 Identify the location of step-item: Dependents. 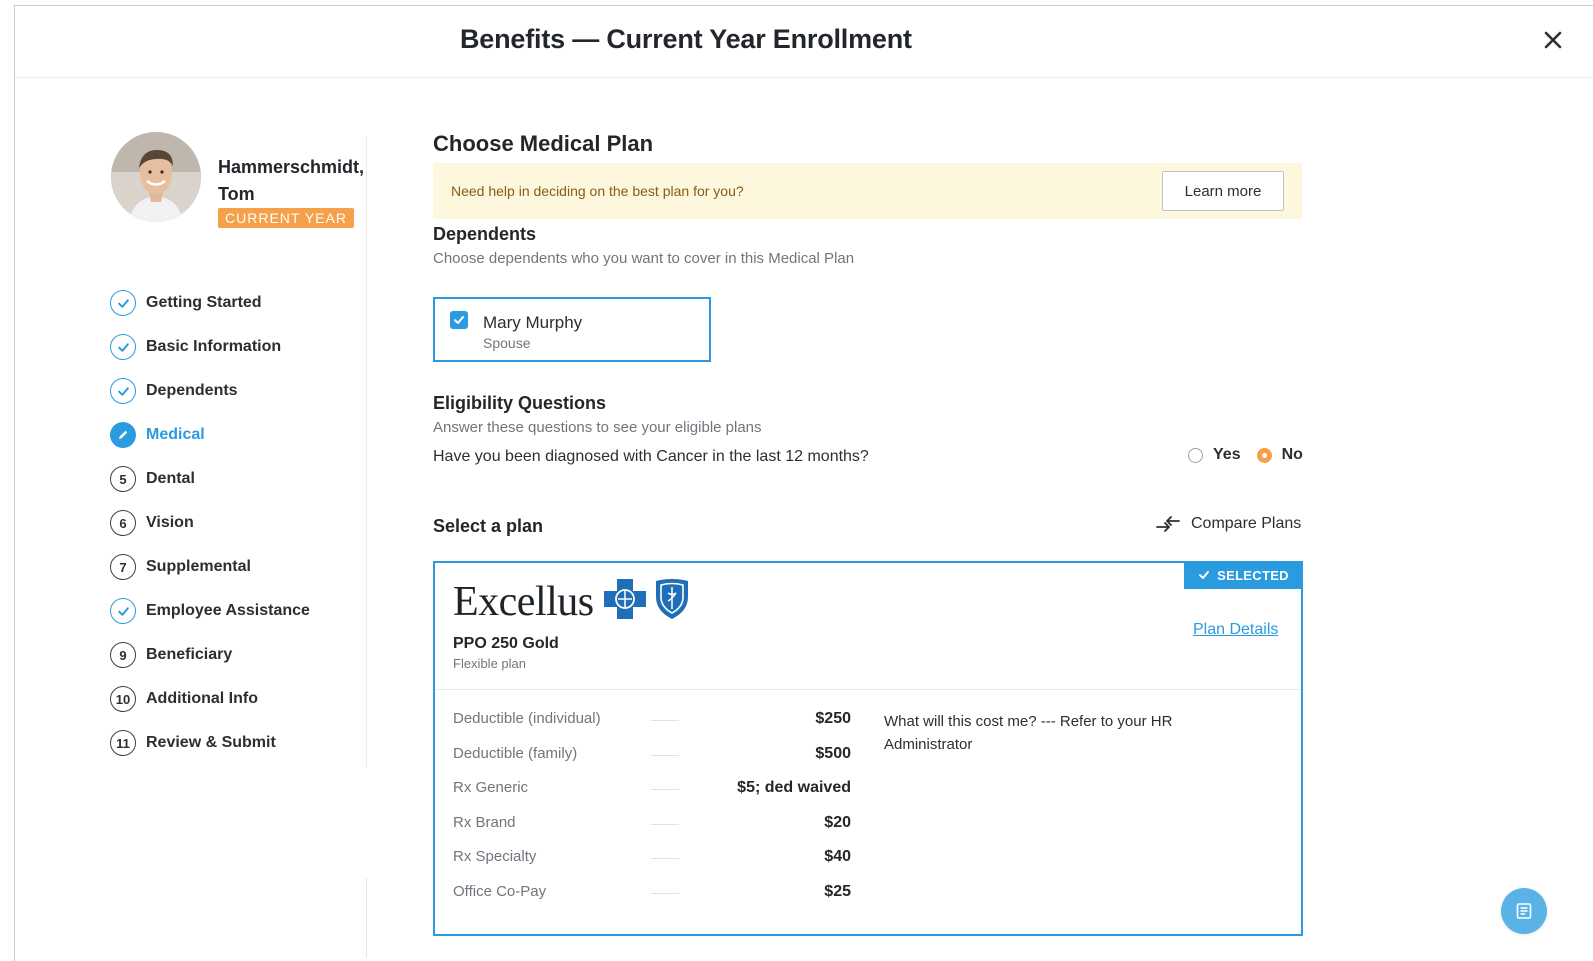
(210, 391).